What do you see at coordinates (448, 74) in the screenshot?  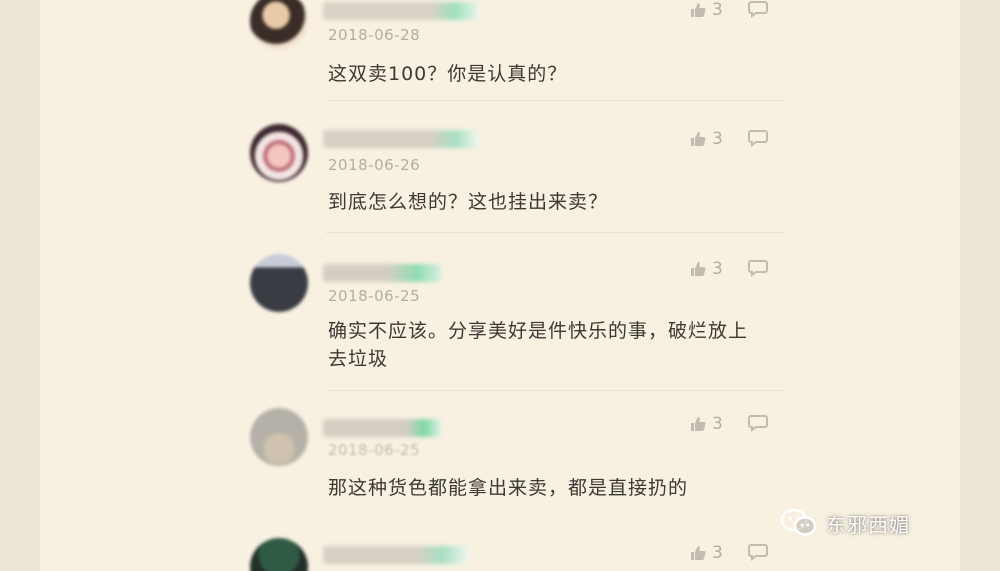 I see `comment-text: 这双卖100？你是认真的？` at bounding box center [448, 74].